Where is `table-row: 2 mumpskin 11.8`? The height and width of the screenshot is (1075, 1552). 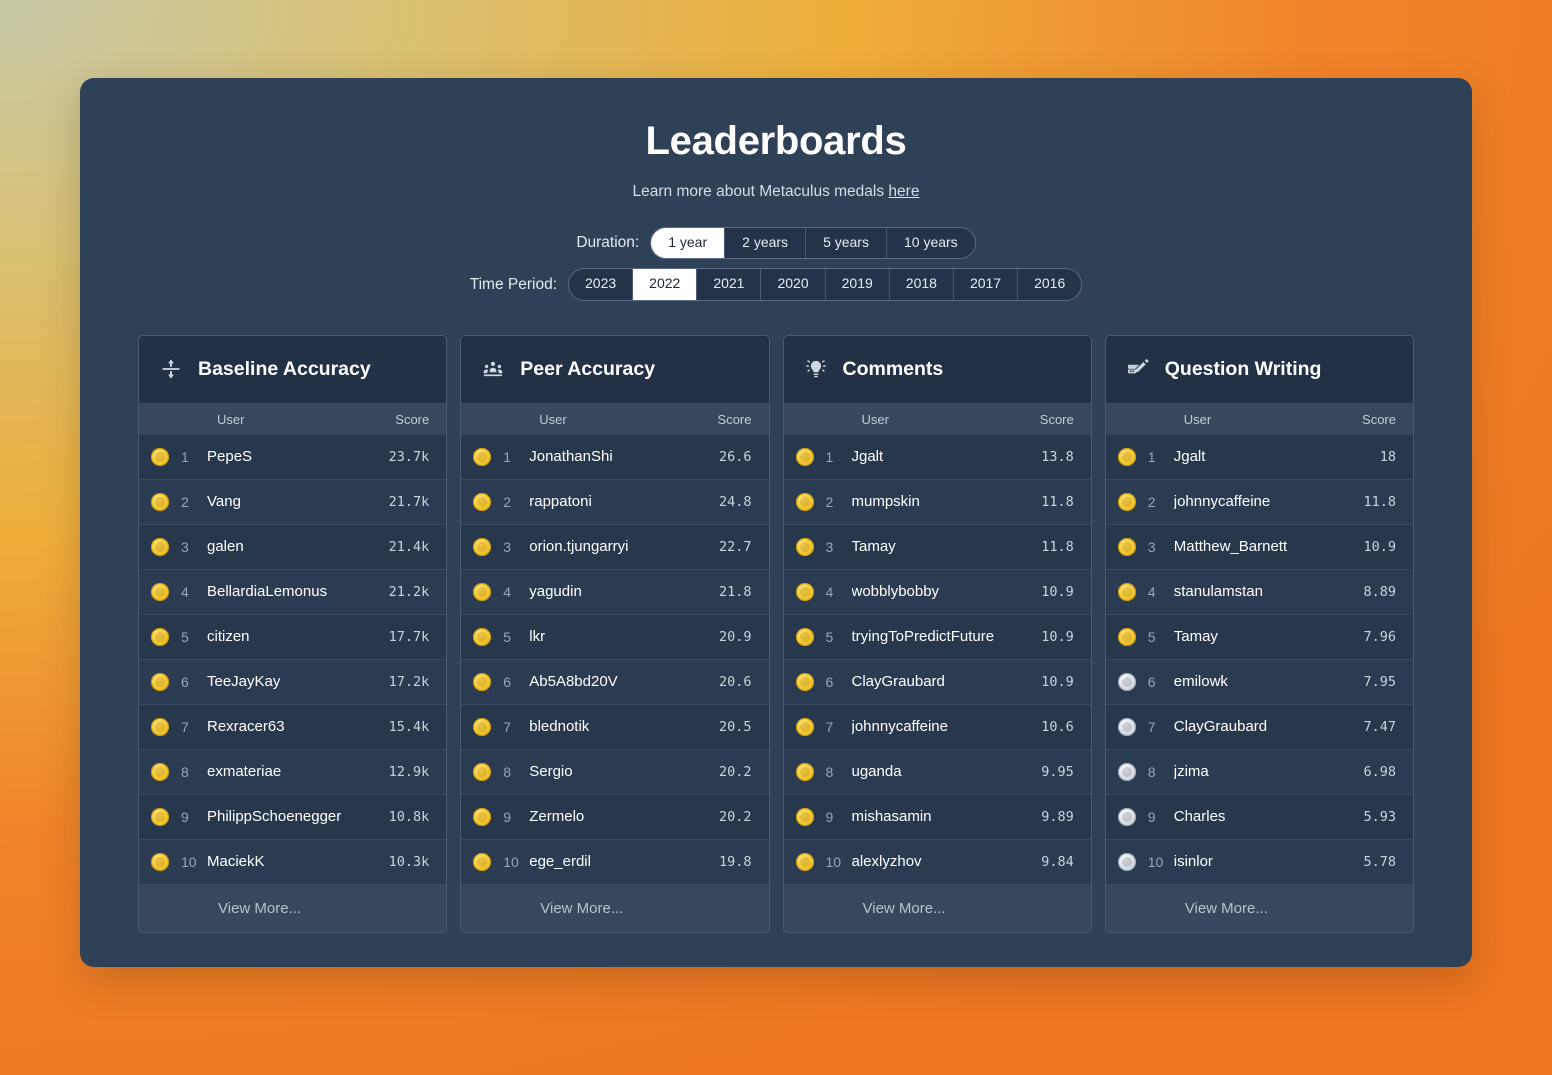 table-row: 2 mumpskin 11.8 is located at coordinates (937, 502).